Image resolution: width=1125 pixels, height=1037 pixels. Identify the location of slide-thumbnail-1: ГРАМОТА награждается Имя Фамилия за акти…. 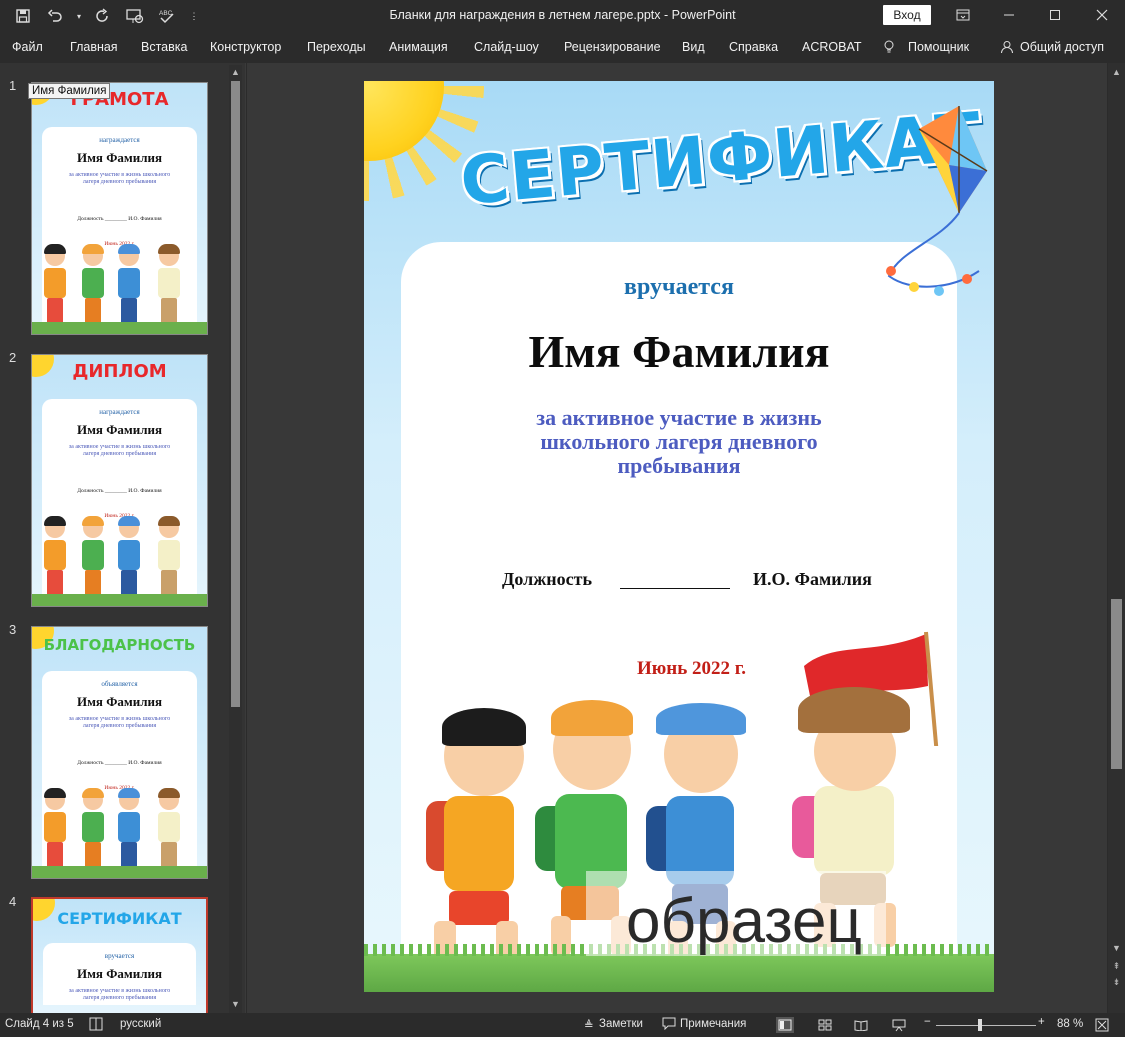
(119, 208).